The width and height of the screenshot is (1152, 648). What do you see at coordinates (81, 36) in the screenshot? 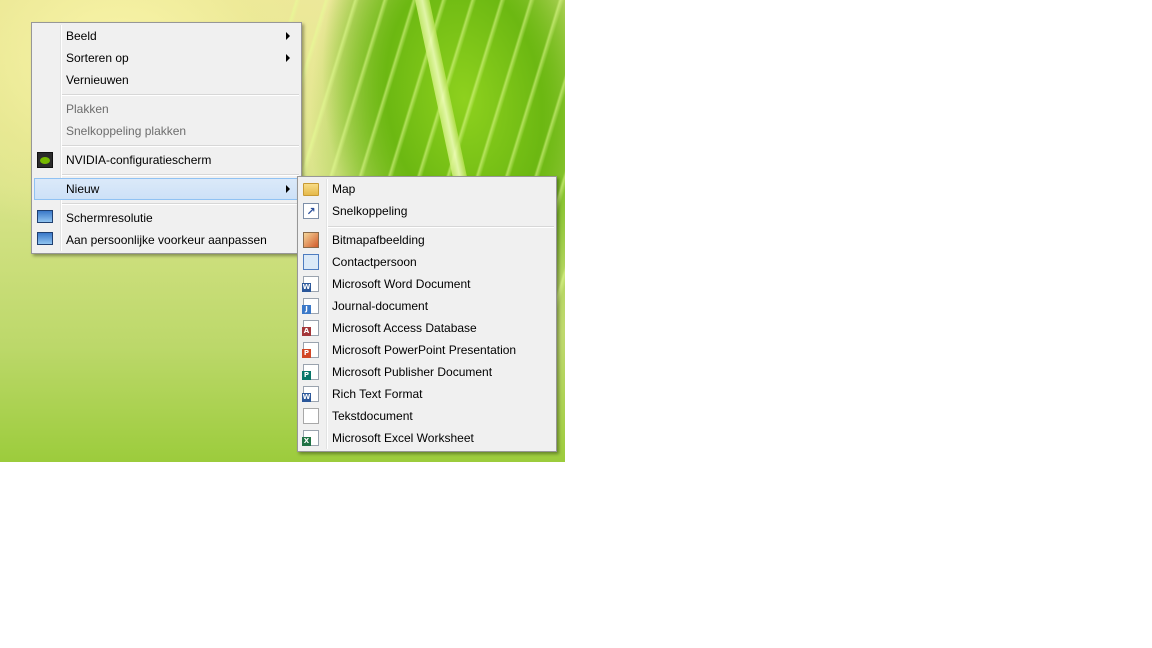
I see `menu-item-label: Beeld` at bounding box center [81, 36].